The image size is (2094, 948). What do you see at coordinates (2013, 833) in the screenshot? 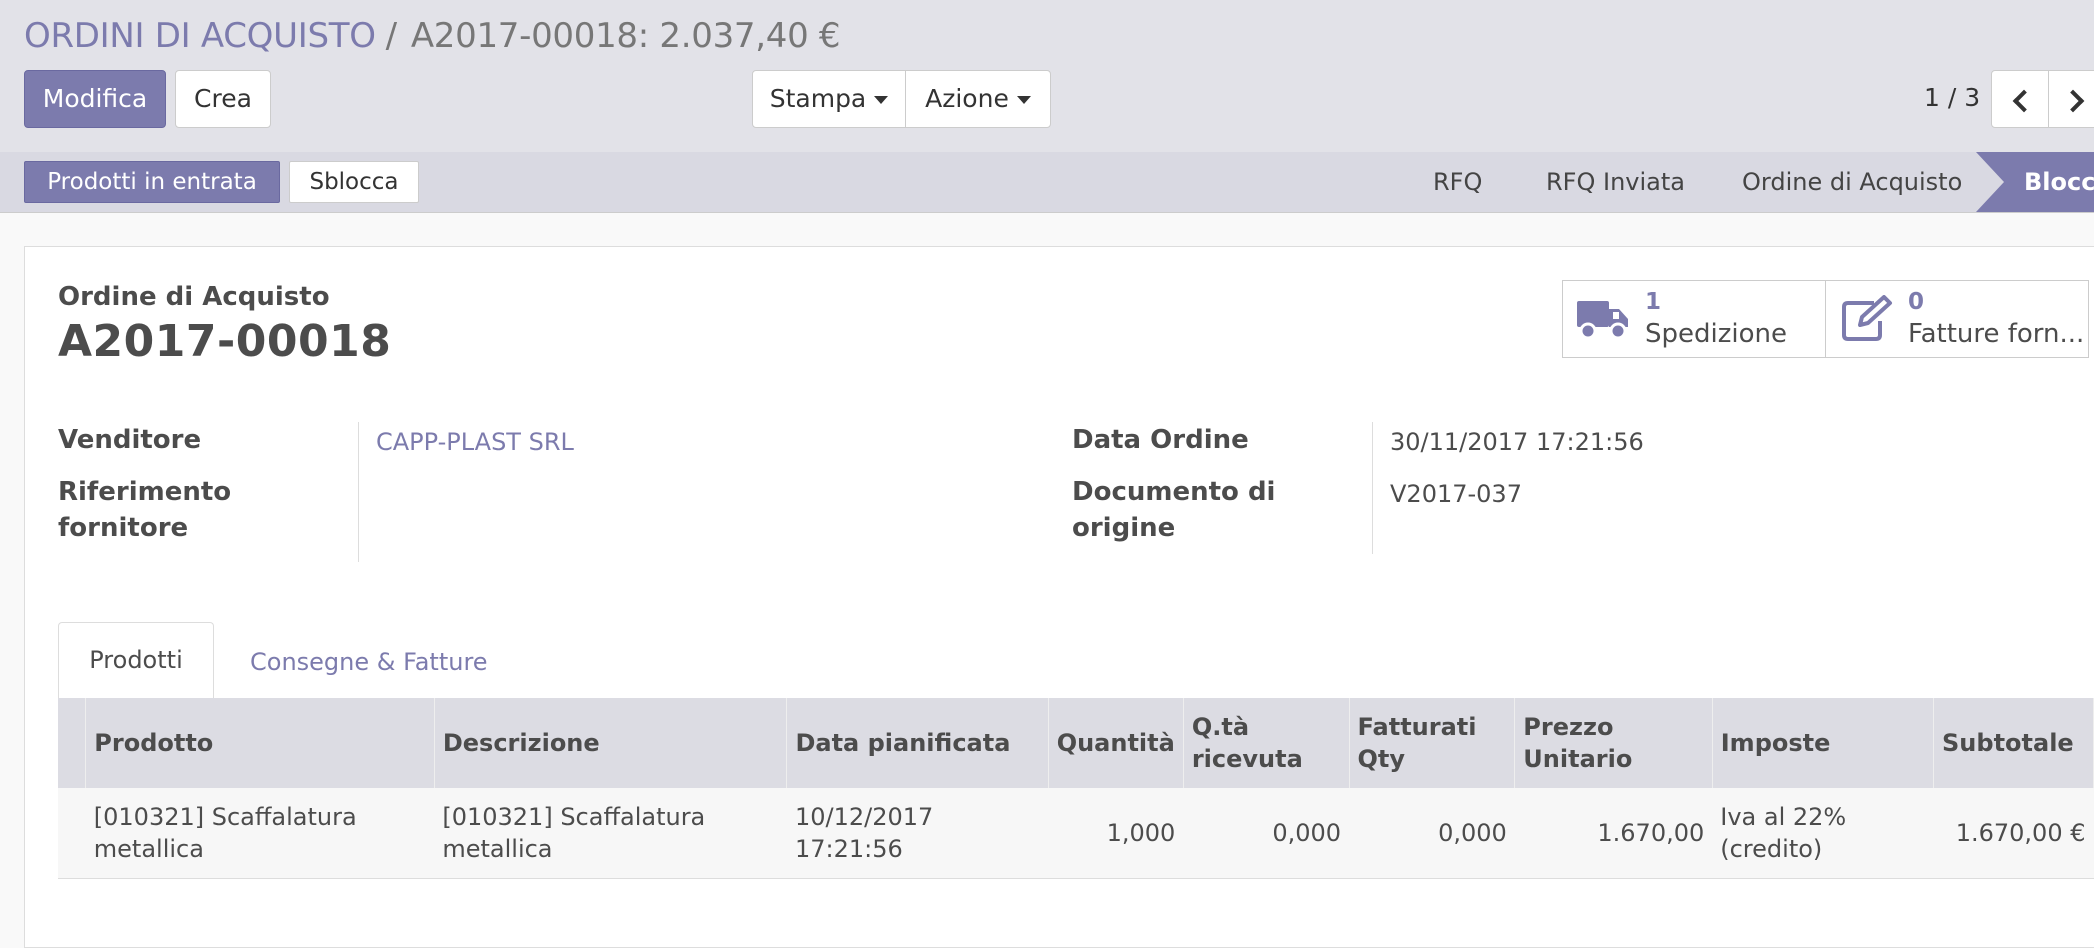
I see `cell-subtotal: 1.670,00 €` at bounding box center [2013, 833].